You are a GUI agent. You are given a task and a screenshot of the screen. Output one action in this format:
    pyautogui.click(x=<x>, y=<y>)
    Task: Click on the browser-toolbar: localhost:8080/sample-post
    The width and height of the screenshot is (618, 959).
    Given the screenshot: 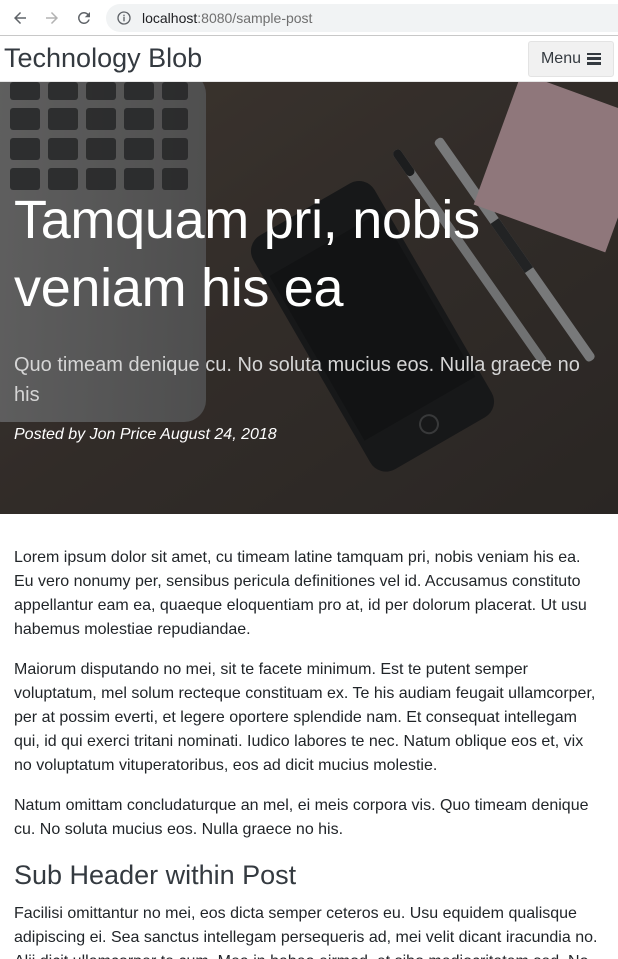 What is the action you would take?
    pyautogui.click(x=309, y=18)
    